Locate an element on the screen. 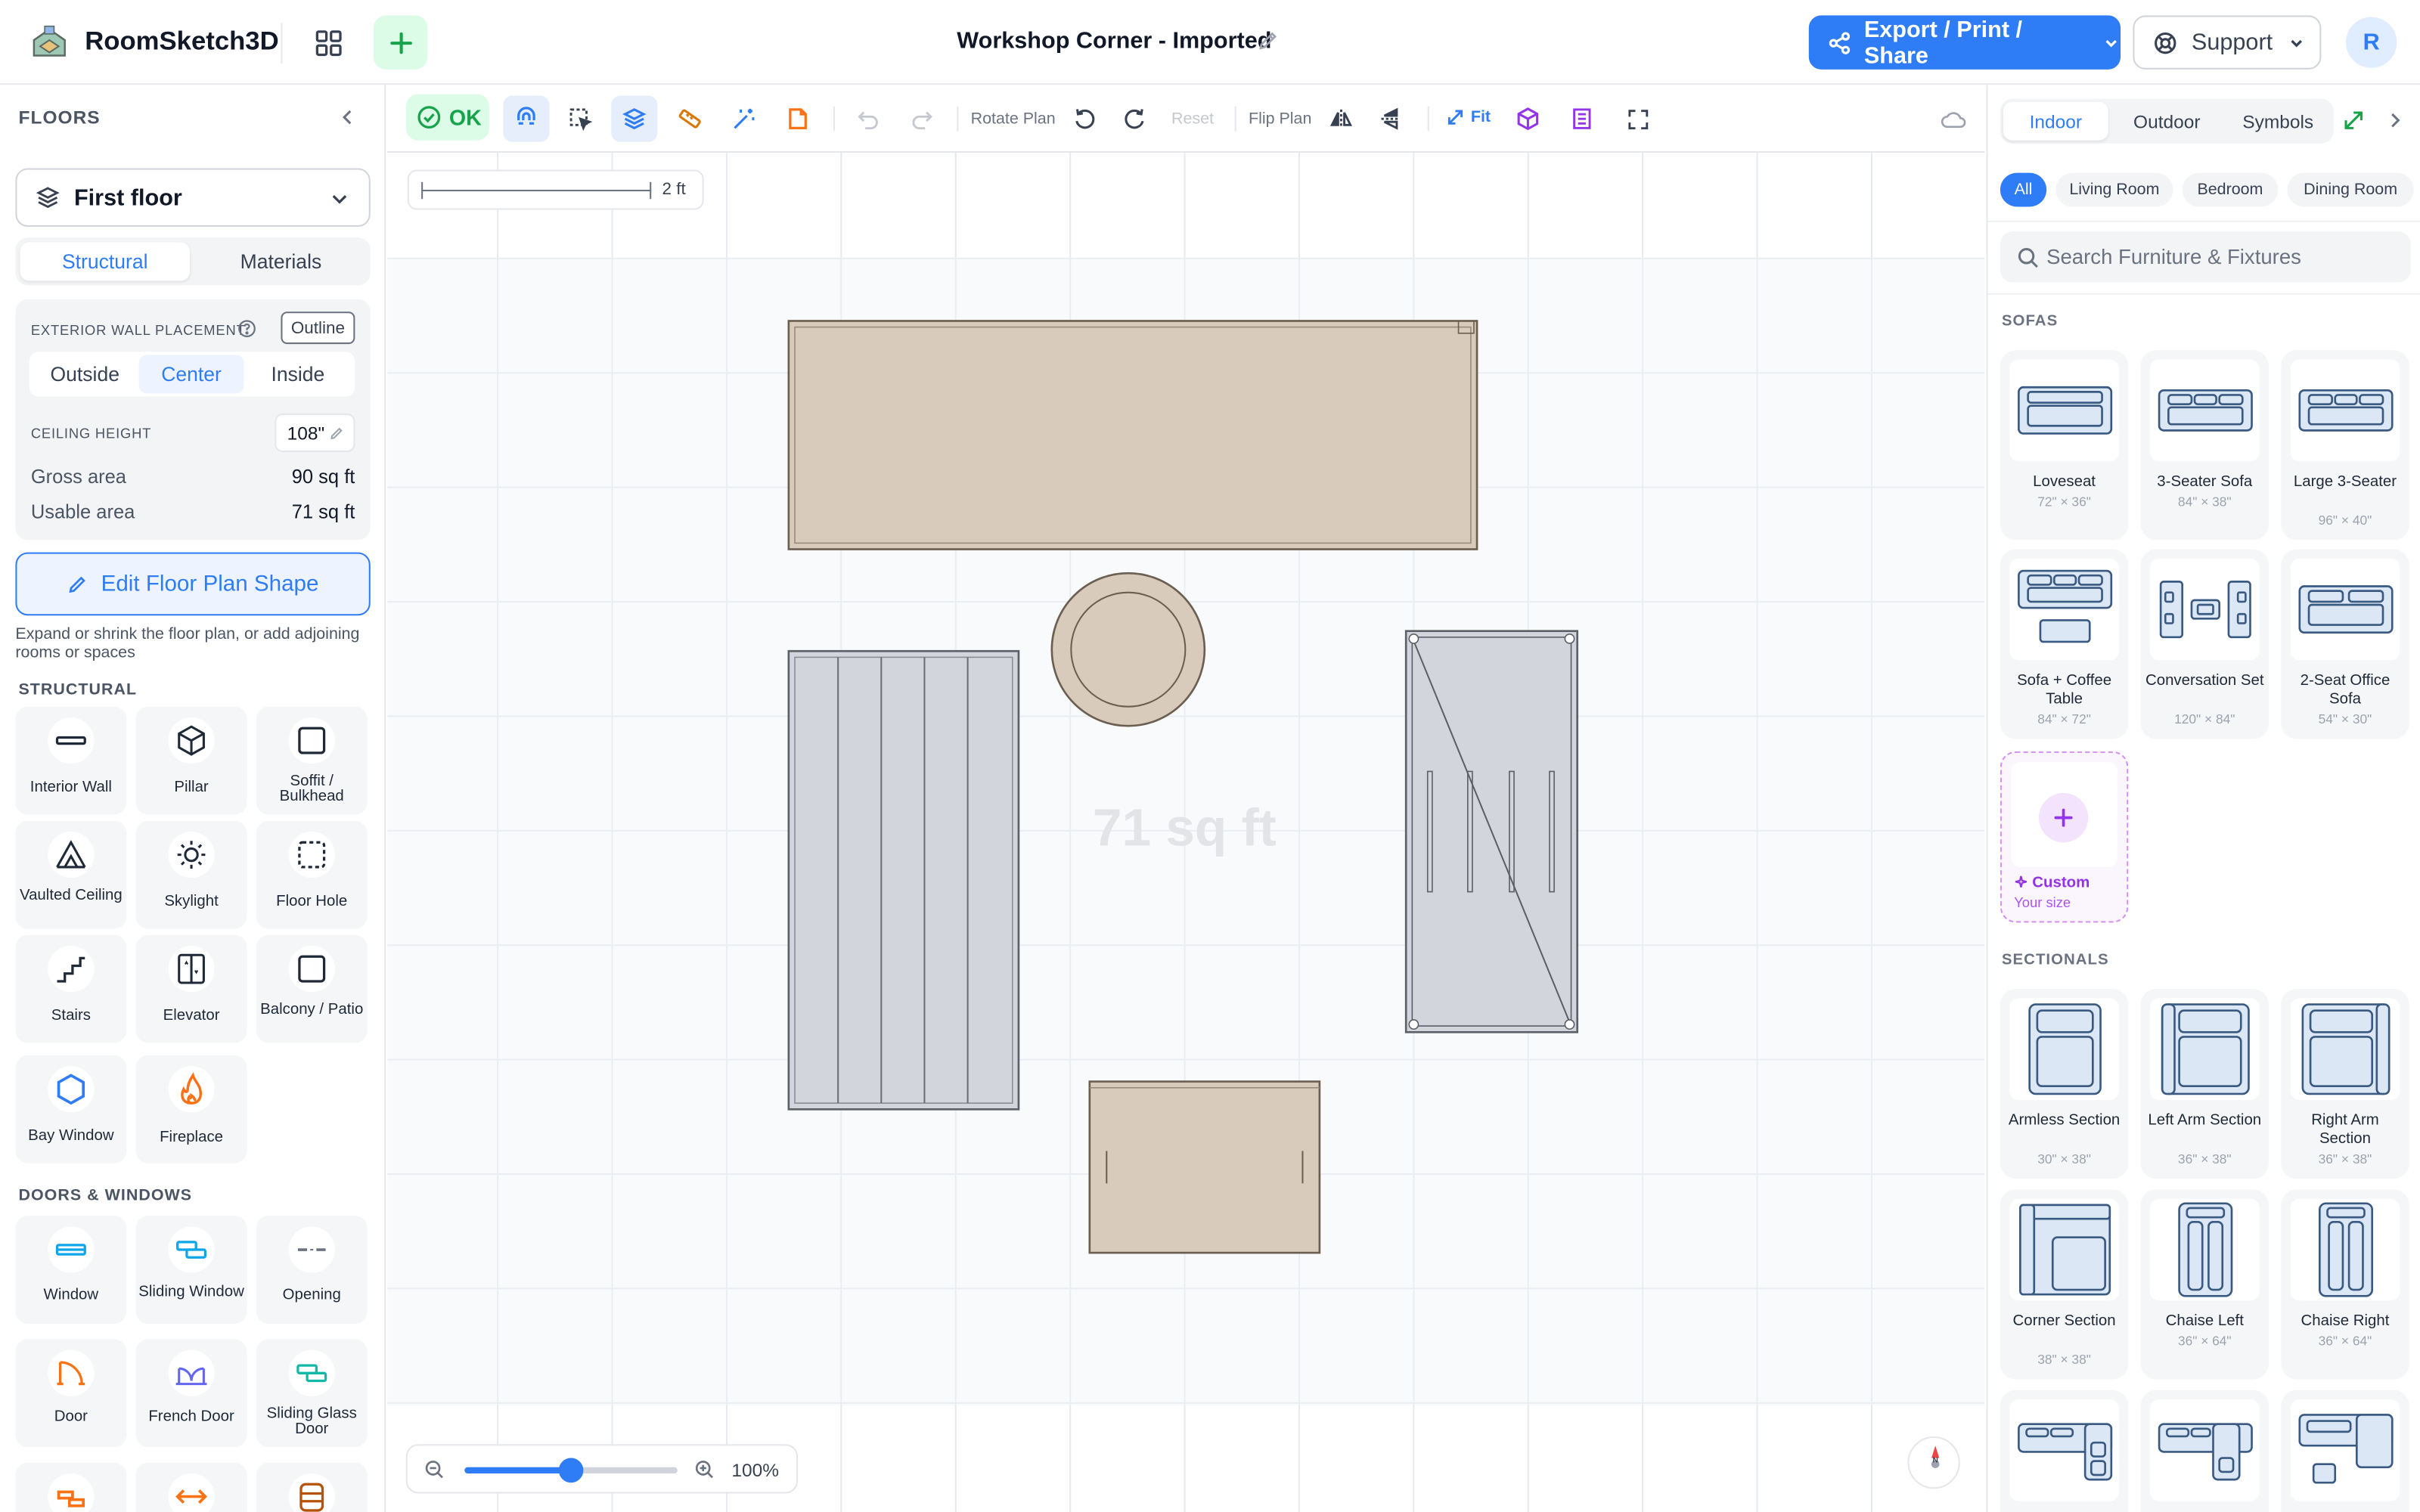 Image resolution: width=2420 pixels, height=1512 pixels. furniture-card-corner-section: Corner Section 38" × 38" is located at coordinates (2064, 1284).